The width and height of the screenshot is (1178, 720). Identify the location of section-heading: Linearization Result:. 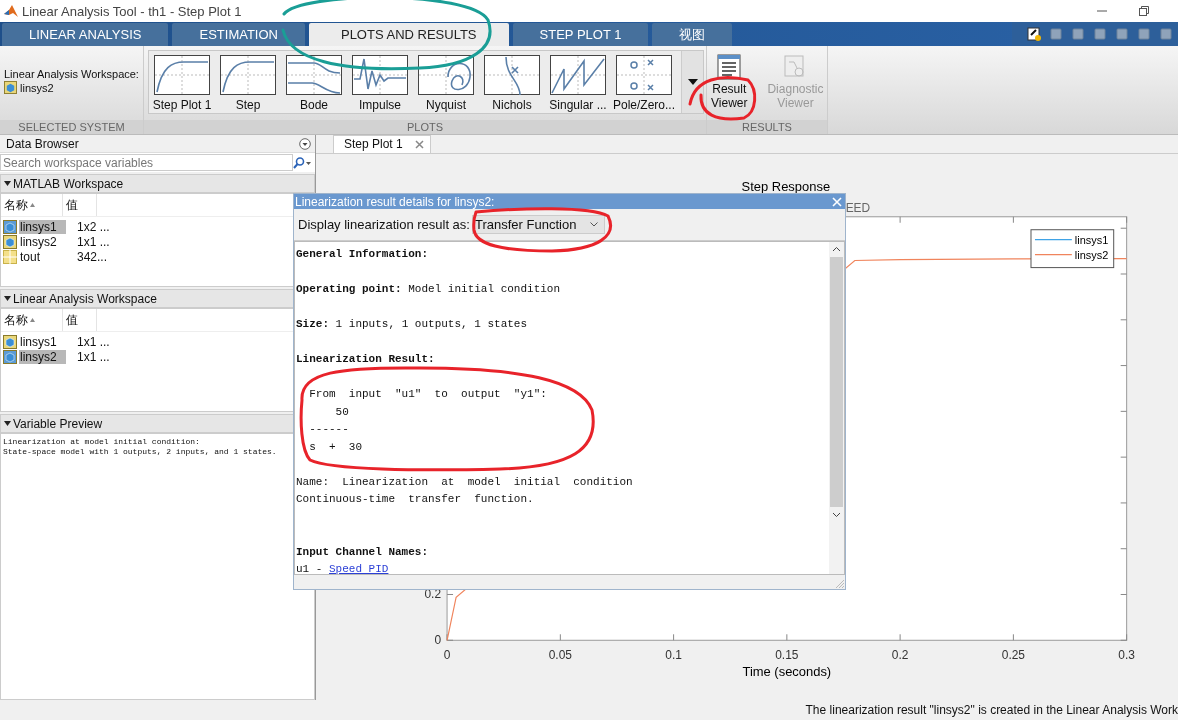
(365, 359).